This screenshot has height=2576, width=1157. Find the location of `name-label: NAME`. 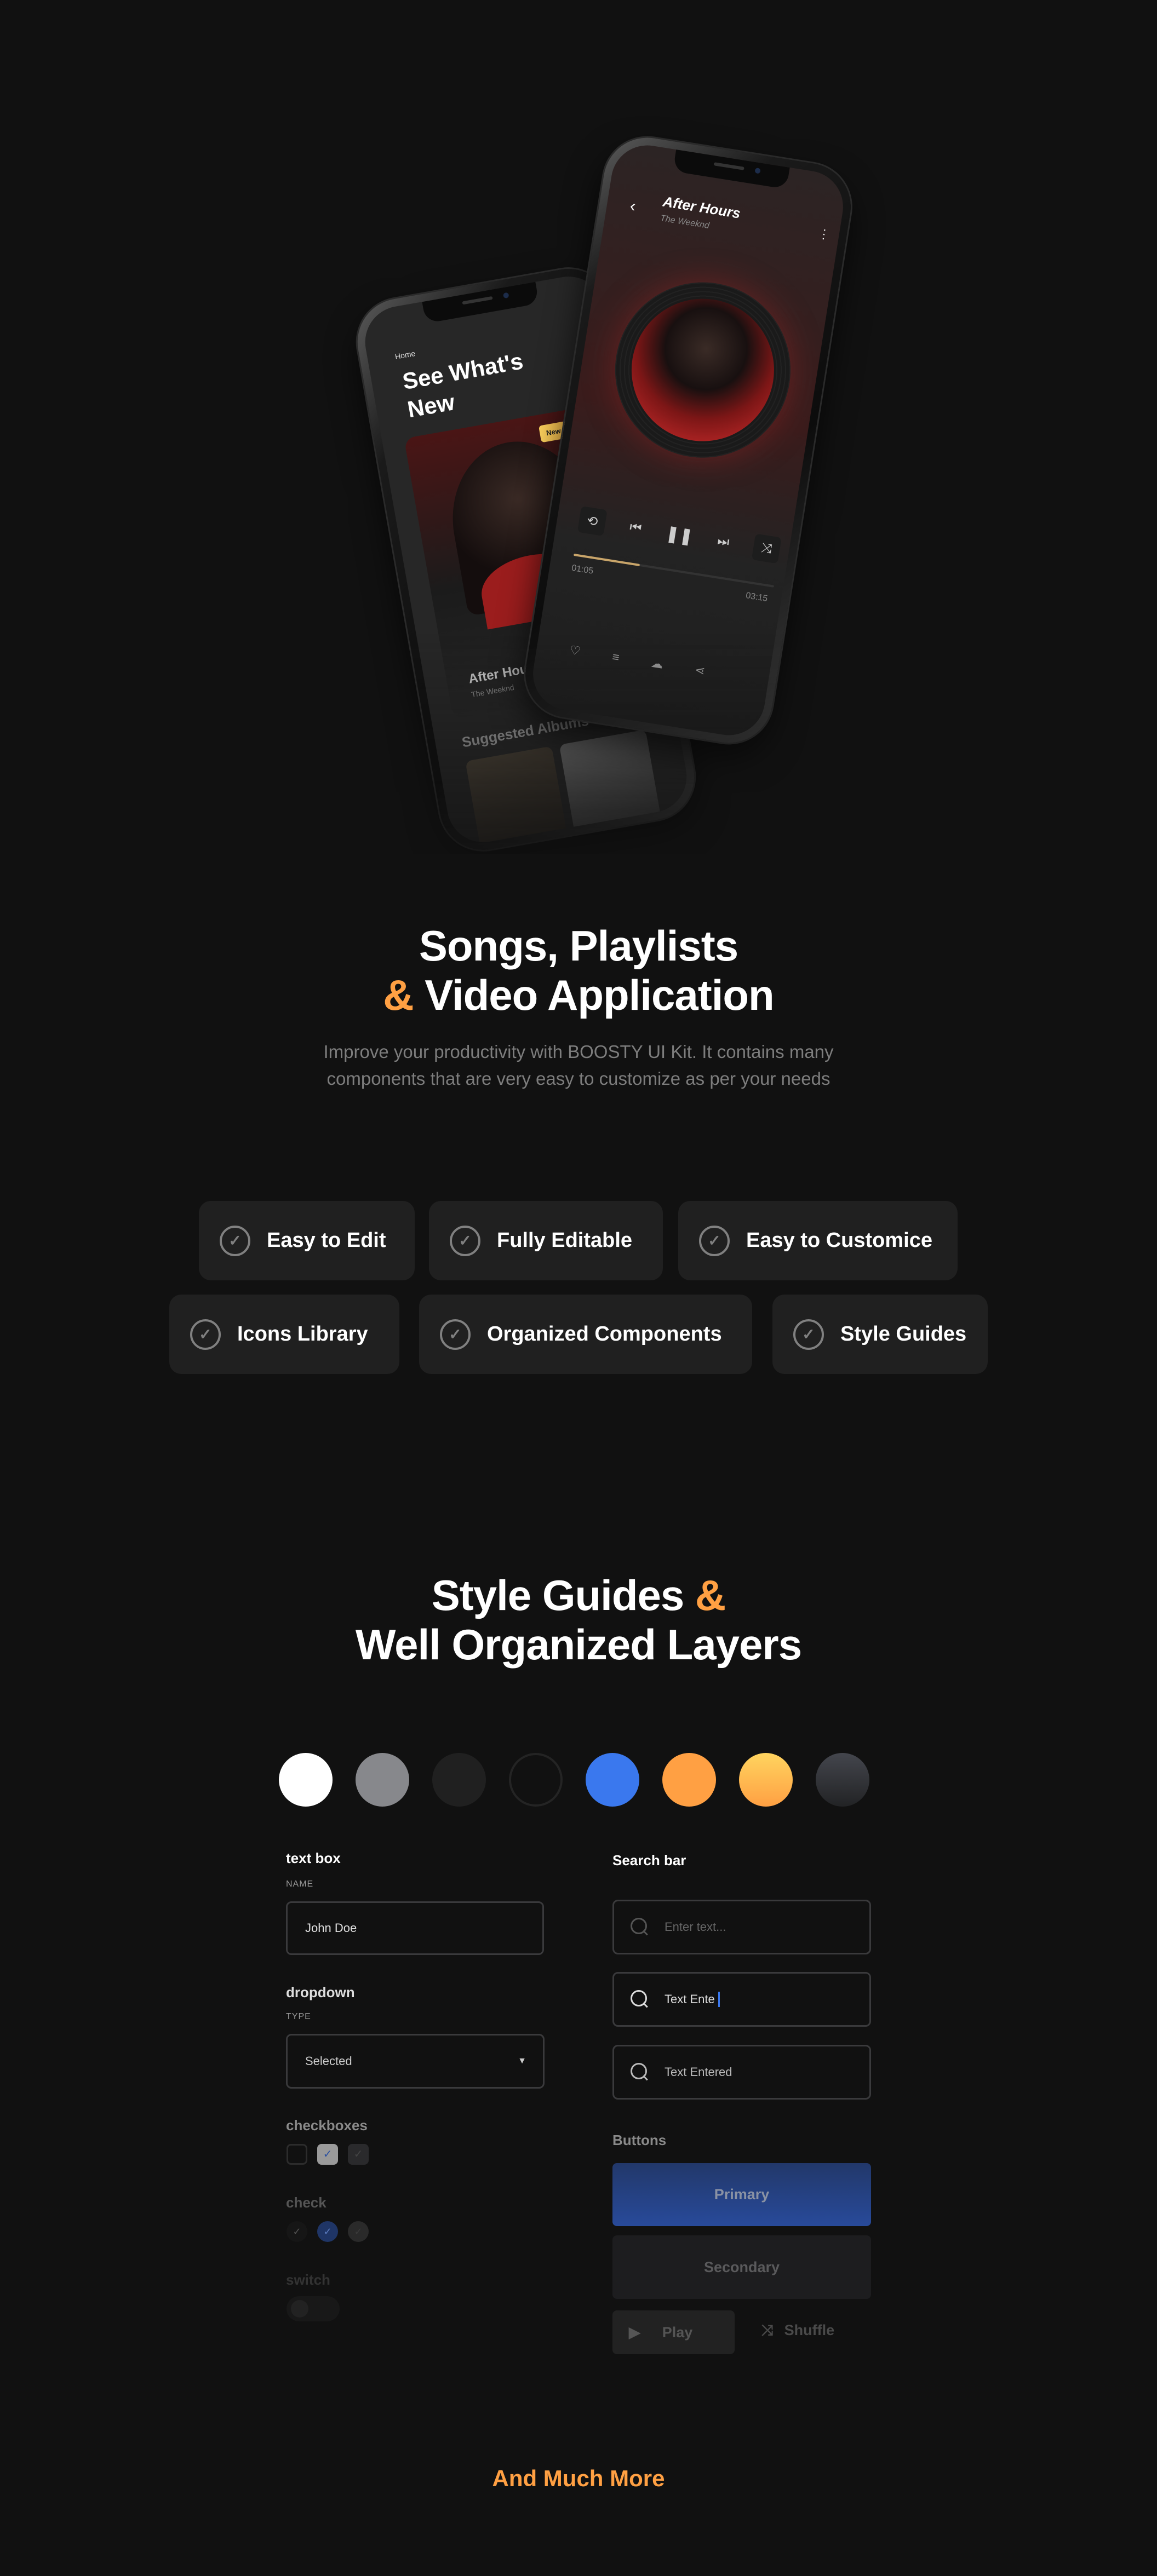

name-label: NAME is located at coordinates (300, 1884).